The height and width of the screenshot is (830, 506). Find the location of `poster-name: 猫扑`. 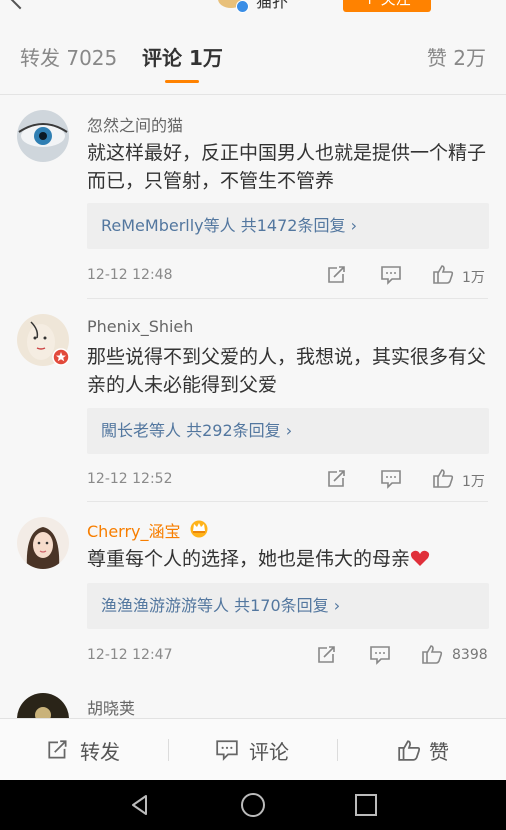

poster-name: 猫扑 is located at coordinates (272, 6).